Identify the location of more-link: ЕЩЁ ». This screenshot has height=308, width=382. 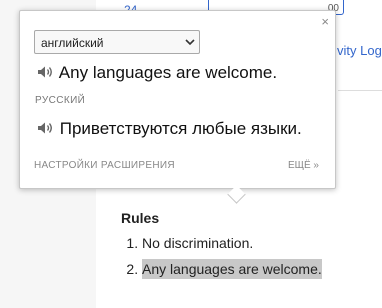
(303, 165).